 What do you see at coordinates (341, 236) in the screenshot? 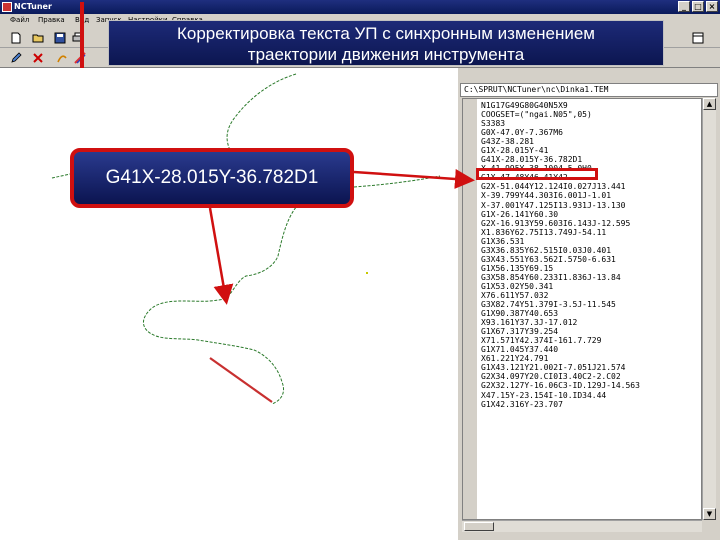
I see `callout-arrows` at bounding box center [341, 236].